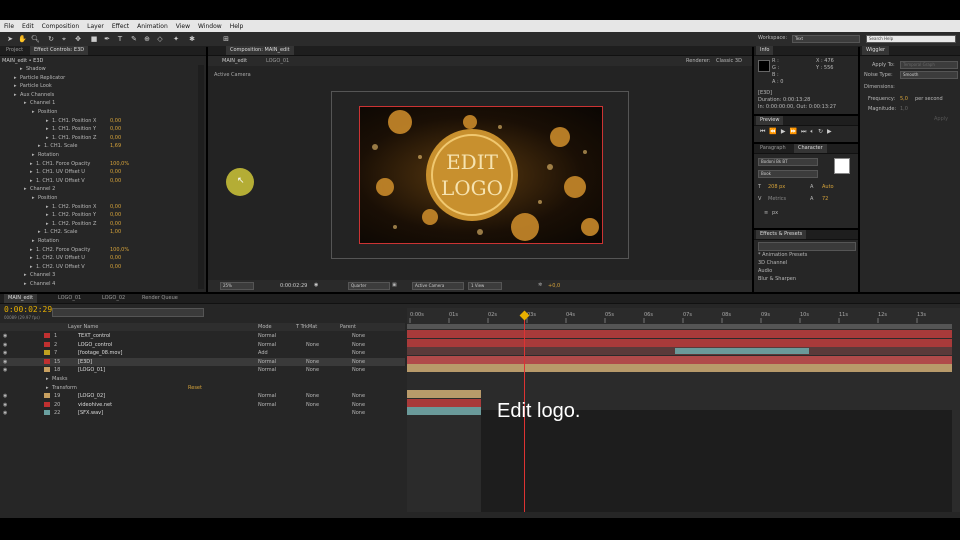  What do you see at coordinates (134, 39) in the screenshot?
I see `brush-tool-icon: ✎` at bounding box center [134, 39].